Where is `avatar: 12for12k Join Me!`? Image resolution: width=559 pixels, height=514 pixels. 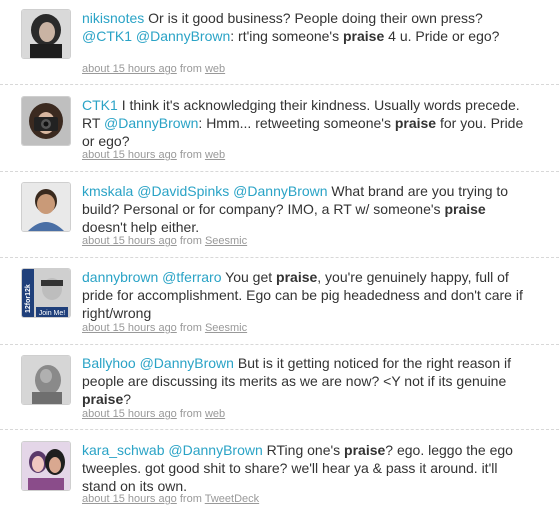
avatar: 12for12k Join Me! is located at coordinates (46, 293).